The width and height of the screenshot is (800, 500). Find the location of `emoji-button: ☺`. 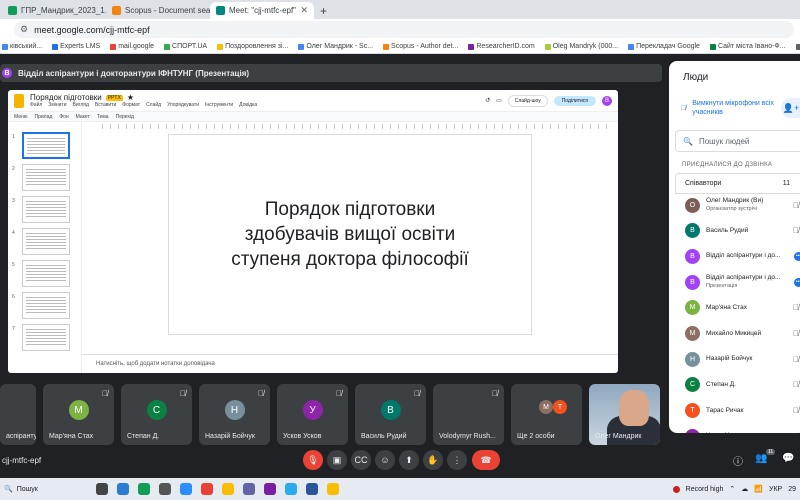

emoji-button: ☺ is located at coordinates (385, 460).